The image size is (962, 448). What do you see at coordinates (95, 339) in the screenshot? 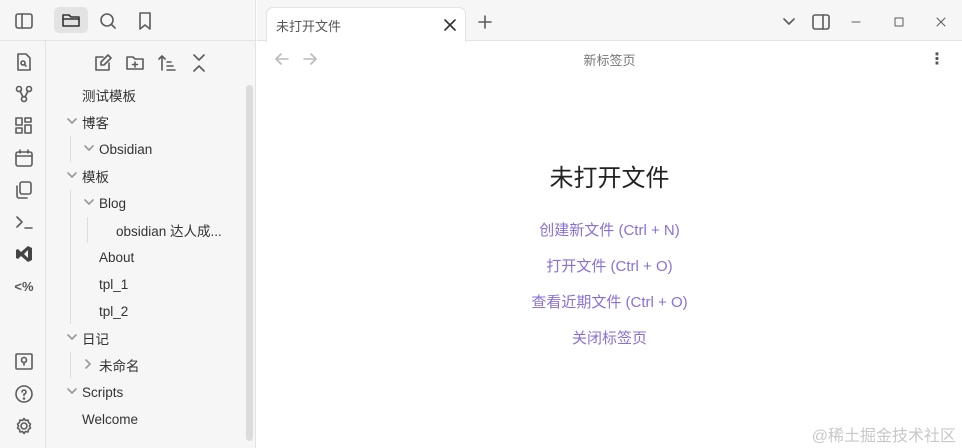
I see `tree-item-label: 日记` at bounding box center [95, 339].